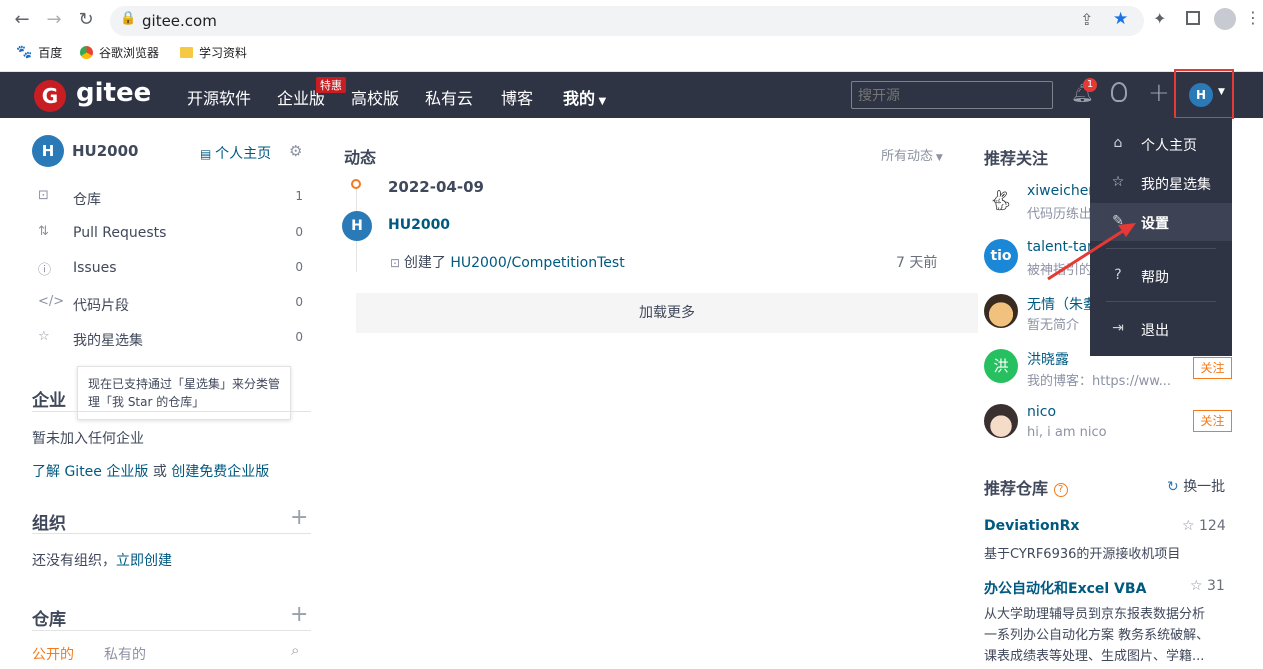 This screenshot has height=669, width=1263. Describe the element at coordinates (449, 97) in the screenshot. I see `nav-private-cloud: 私有云` at that location.